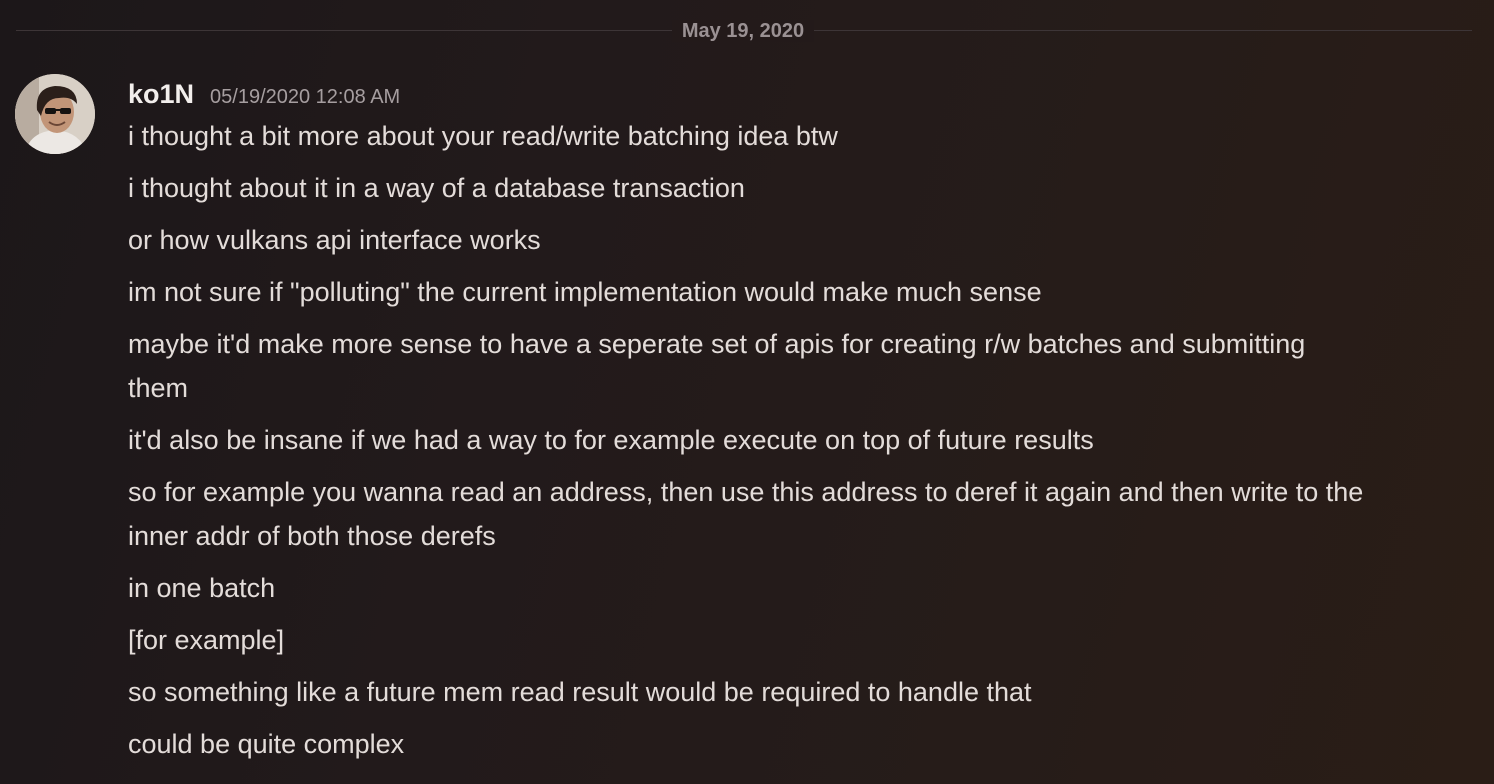 This screenshot has width=1494, height=784. I want to click on username: ko1N, so click(161, 94).